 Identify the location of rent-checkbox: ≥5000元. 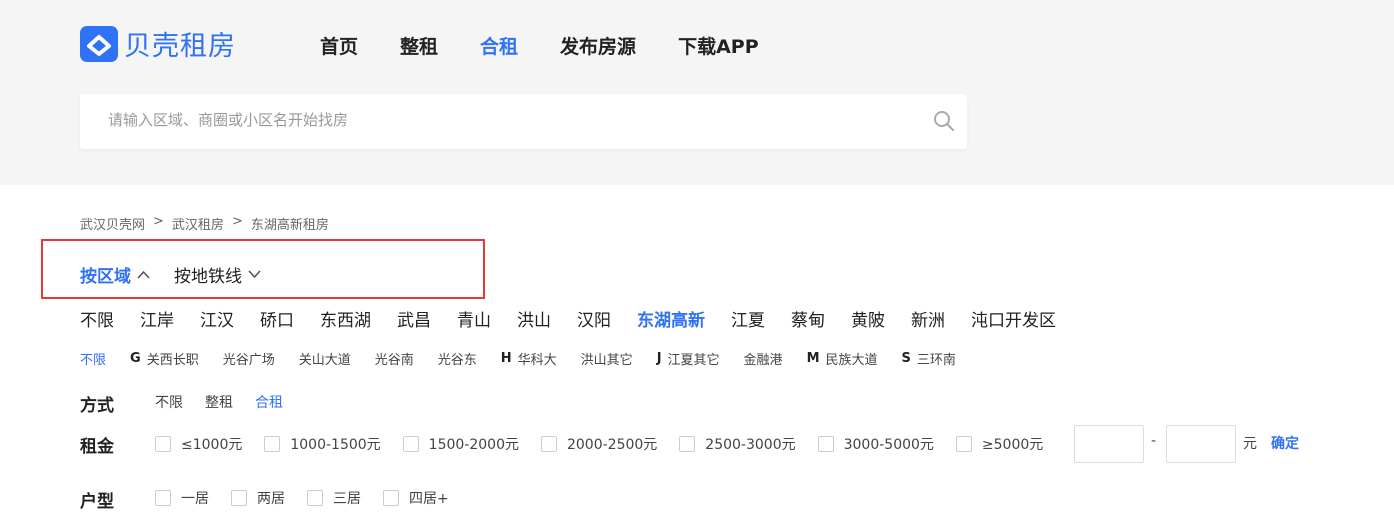
(999, 444).